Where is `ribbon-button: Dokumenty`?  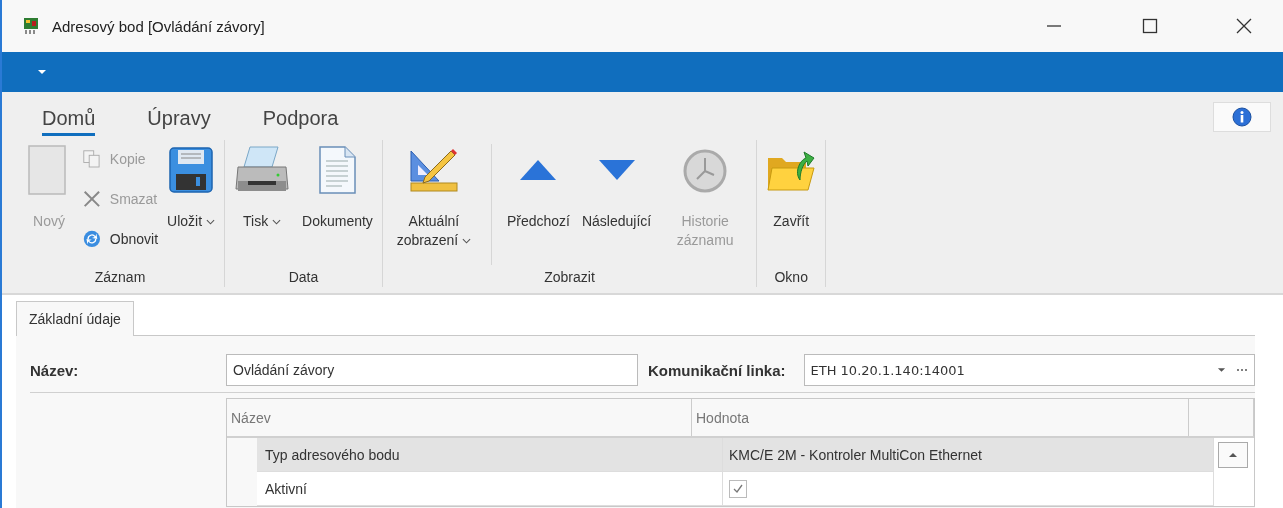 ribbon-button: Dokumenty is located at coordinates (337, 204).